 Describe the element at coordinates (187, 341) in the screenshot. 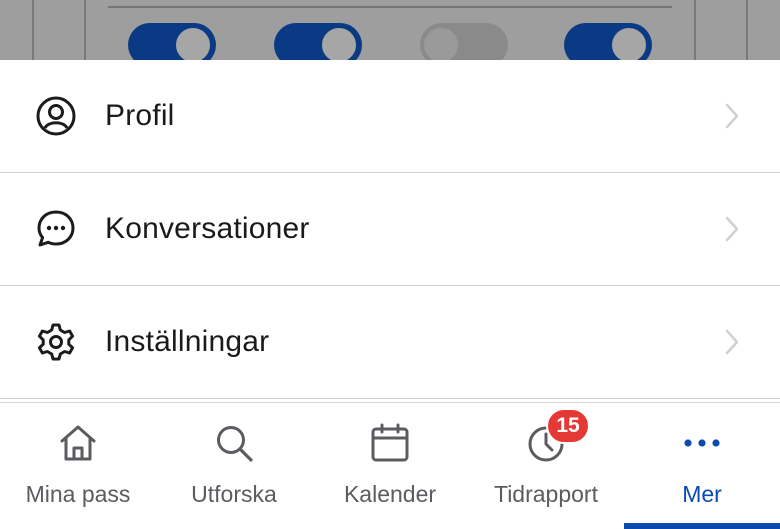

I see `menu-item-label: Inställningar` at that location.